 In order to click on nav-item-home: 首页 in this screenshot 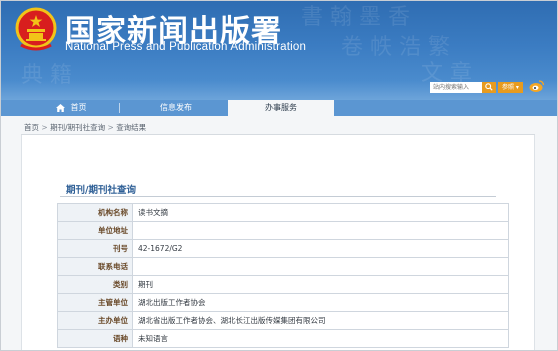, I will do `click(71, 108)`.